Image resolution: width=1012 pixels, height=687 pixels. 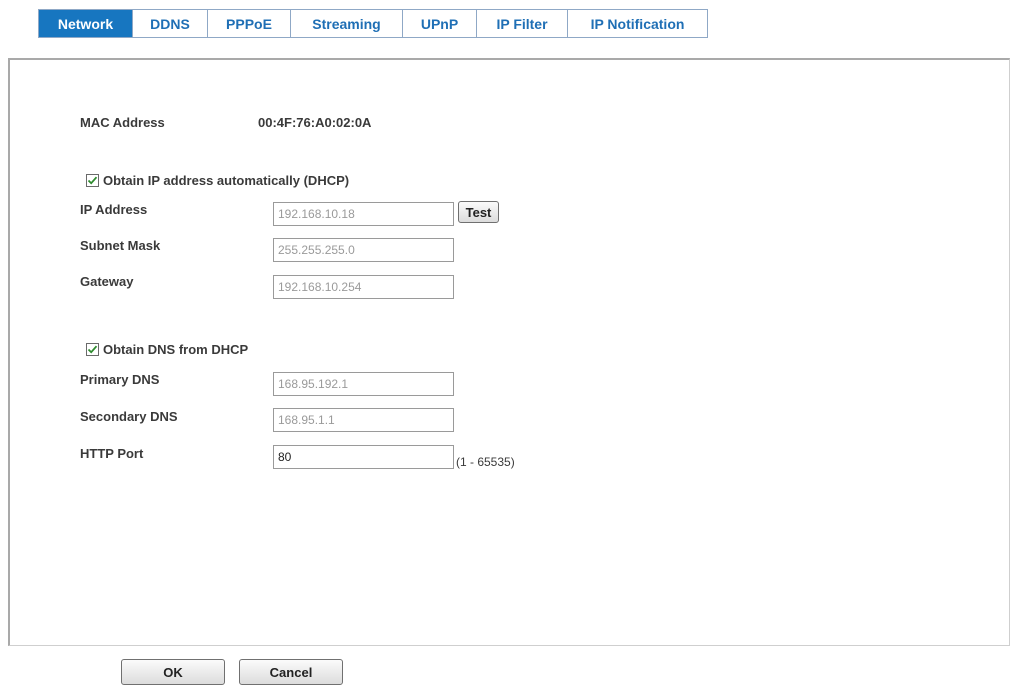 I want to click on tab-ip-notification: IP Notification, so click(x=637, y=23).